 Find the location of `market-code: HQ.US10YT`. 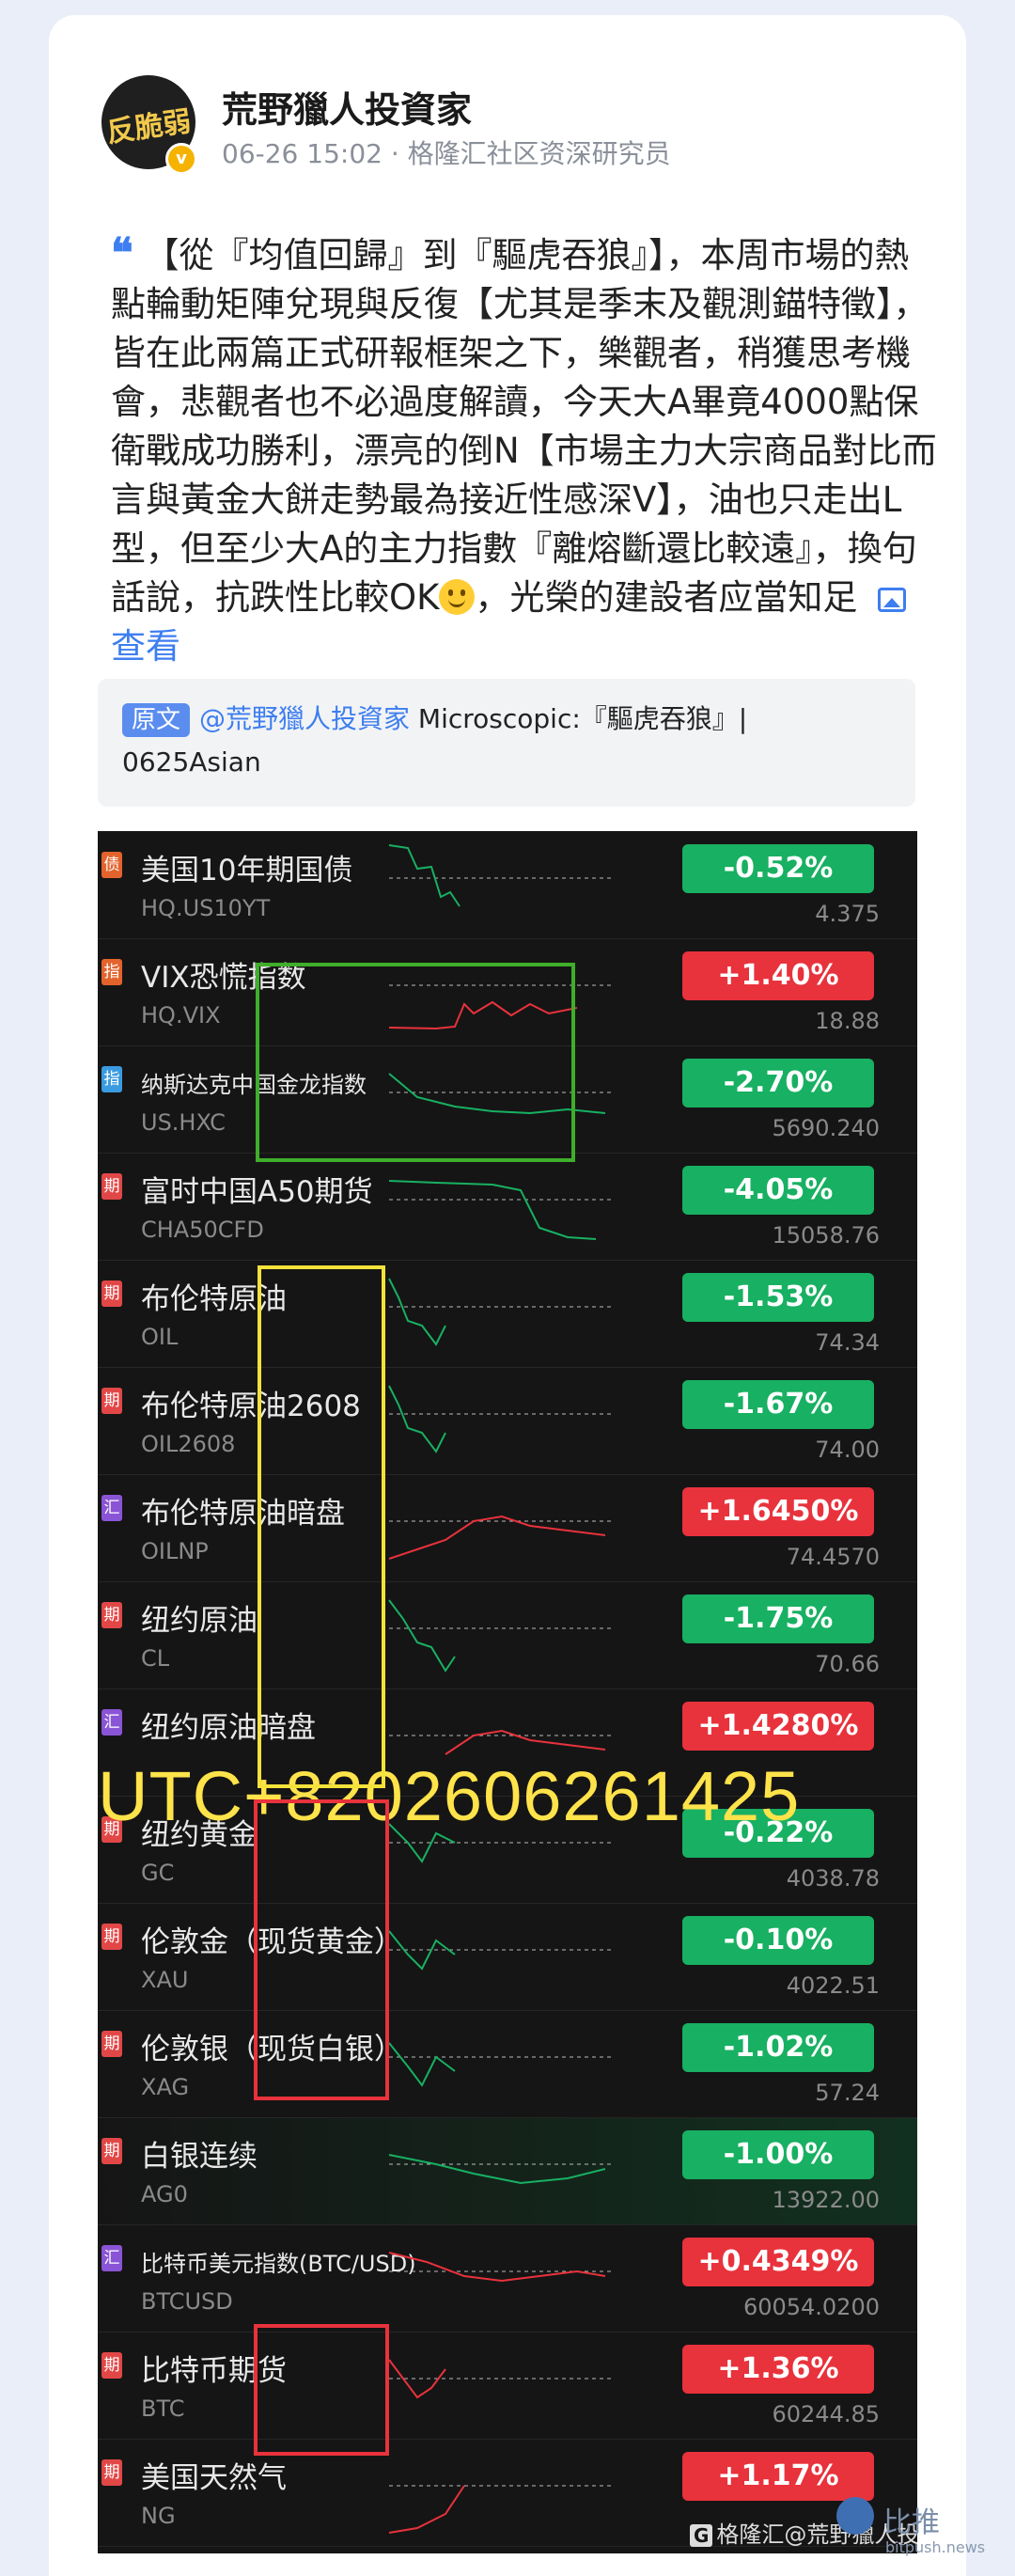

market-code: HQ.US10YT is located at coordinates (206, 908).